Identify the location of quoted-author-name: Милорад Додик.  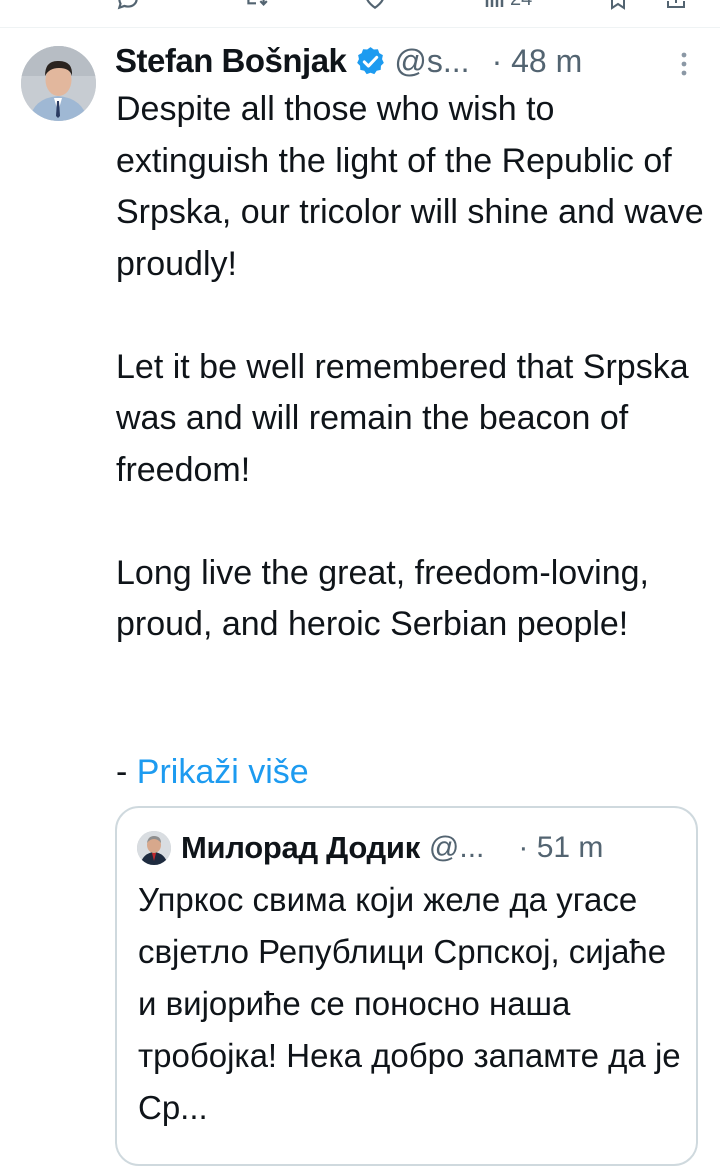
(300, 847).